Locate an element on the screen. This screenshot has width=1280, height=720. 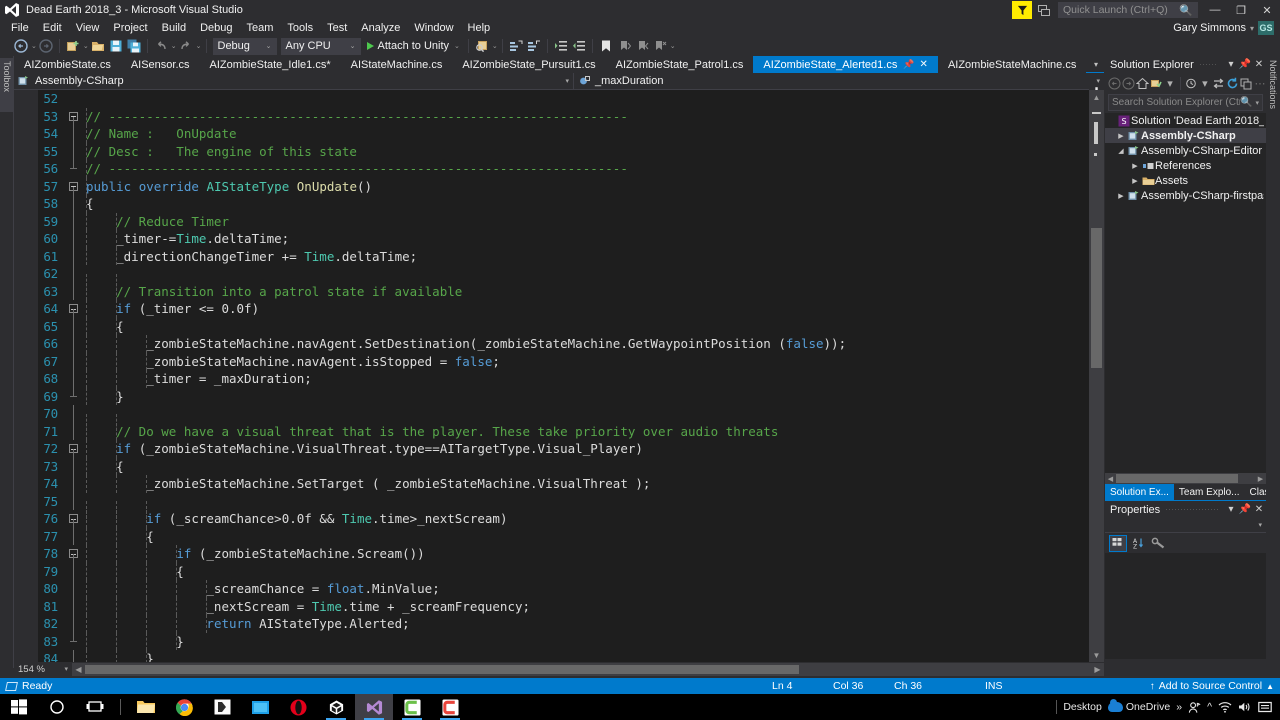
close-icon: ✕ is located at coordinates (1259, 510).